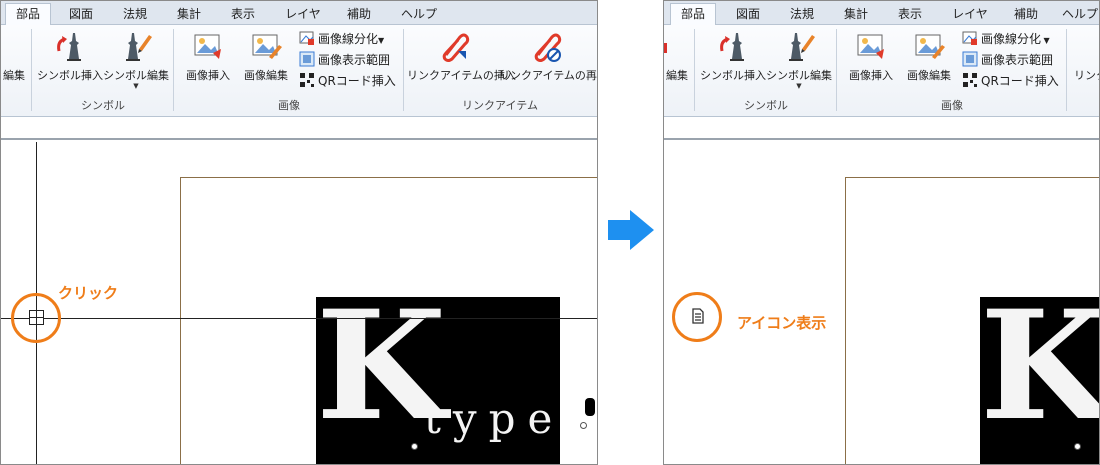  Describe the element at coordinates (438, 380) in the screenshot. I see `k-type-image: K type` at that location.